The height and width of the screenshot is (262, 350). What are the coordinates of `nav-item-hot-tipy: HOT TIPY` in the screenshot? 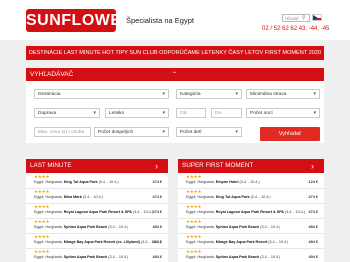 It's located at (115, 53).